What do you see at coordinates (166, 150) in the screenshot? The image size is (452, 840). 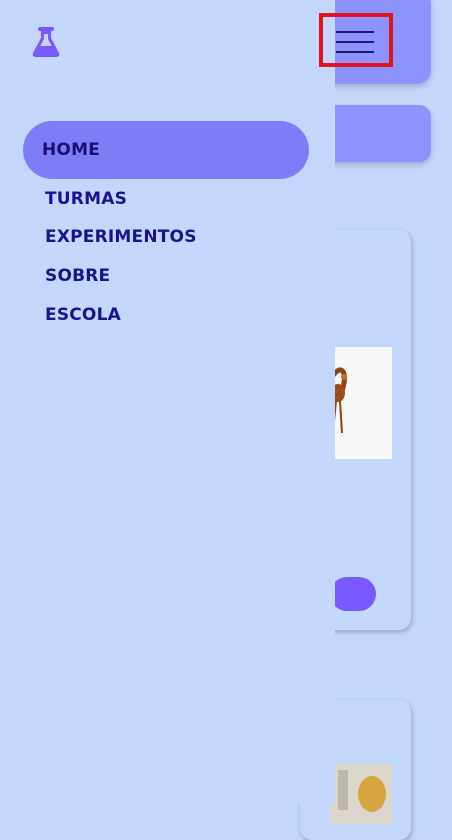 I see `nav-item-home: HOME` at bounding box center [166, 150].